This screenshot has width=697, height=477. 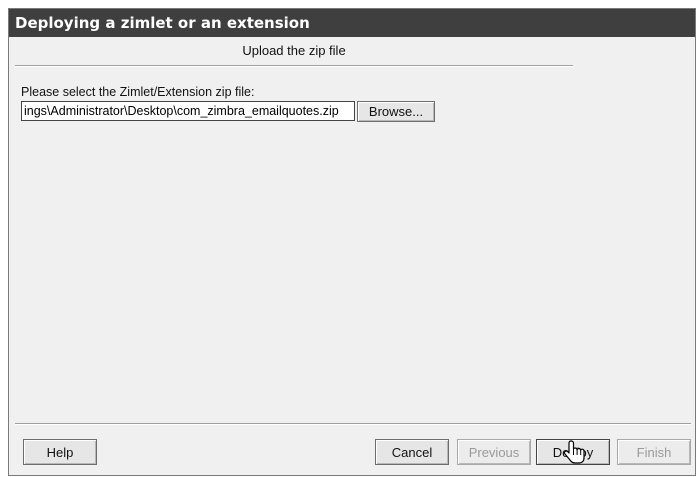 I want to click on finish-button: Finish, so click(x=654, y=452).